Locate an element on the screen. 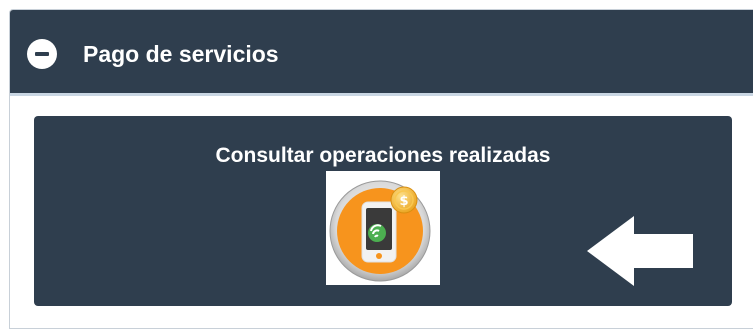 The height and width of the screenshot is (329, 753). tile-title: Consultar operaciones realizadas is located at coordinates (383, 155).